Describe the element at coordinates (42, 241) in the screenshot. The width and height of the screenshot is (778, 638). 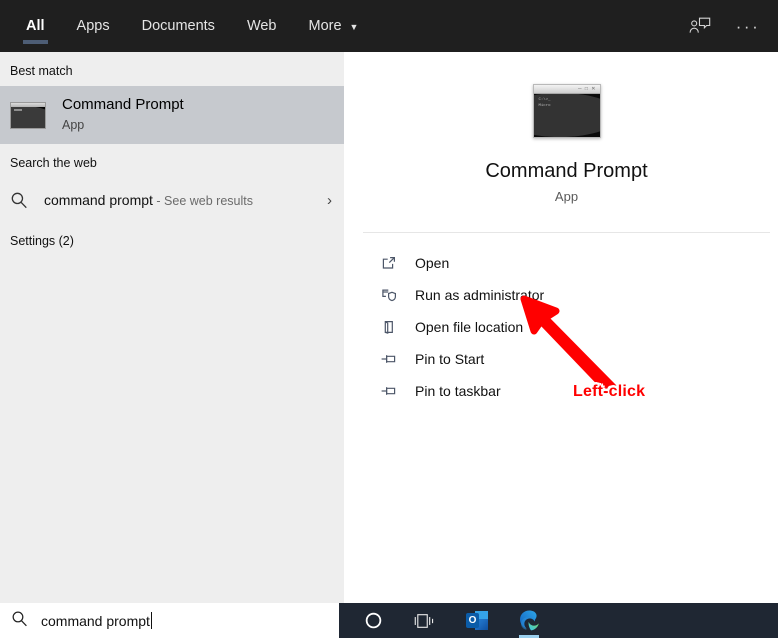
I see `settings-heading: Settings (2)` at that location.